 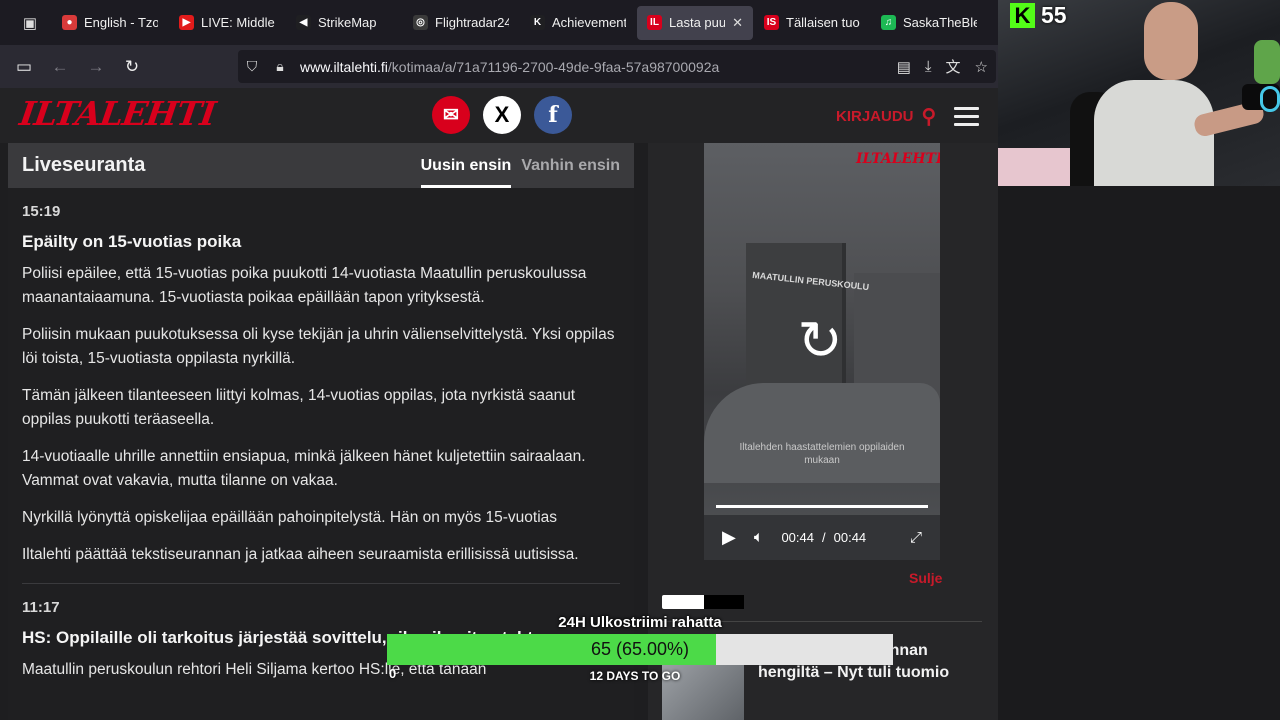 I want to click on browser-tab: ♫ SaskaTheBlessed, so click(x=929, y=23).